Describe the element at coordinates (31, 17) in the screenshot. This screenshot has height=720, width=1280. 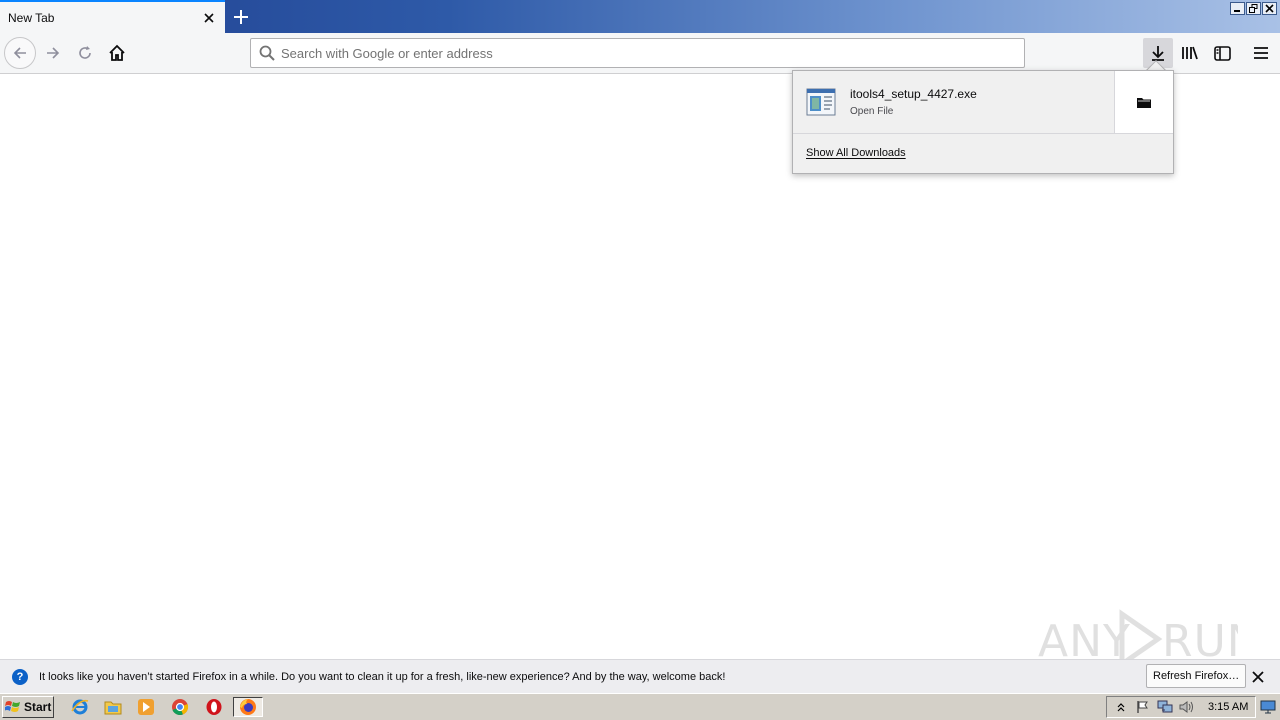
I see `tab-title: New Tab` at that location.